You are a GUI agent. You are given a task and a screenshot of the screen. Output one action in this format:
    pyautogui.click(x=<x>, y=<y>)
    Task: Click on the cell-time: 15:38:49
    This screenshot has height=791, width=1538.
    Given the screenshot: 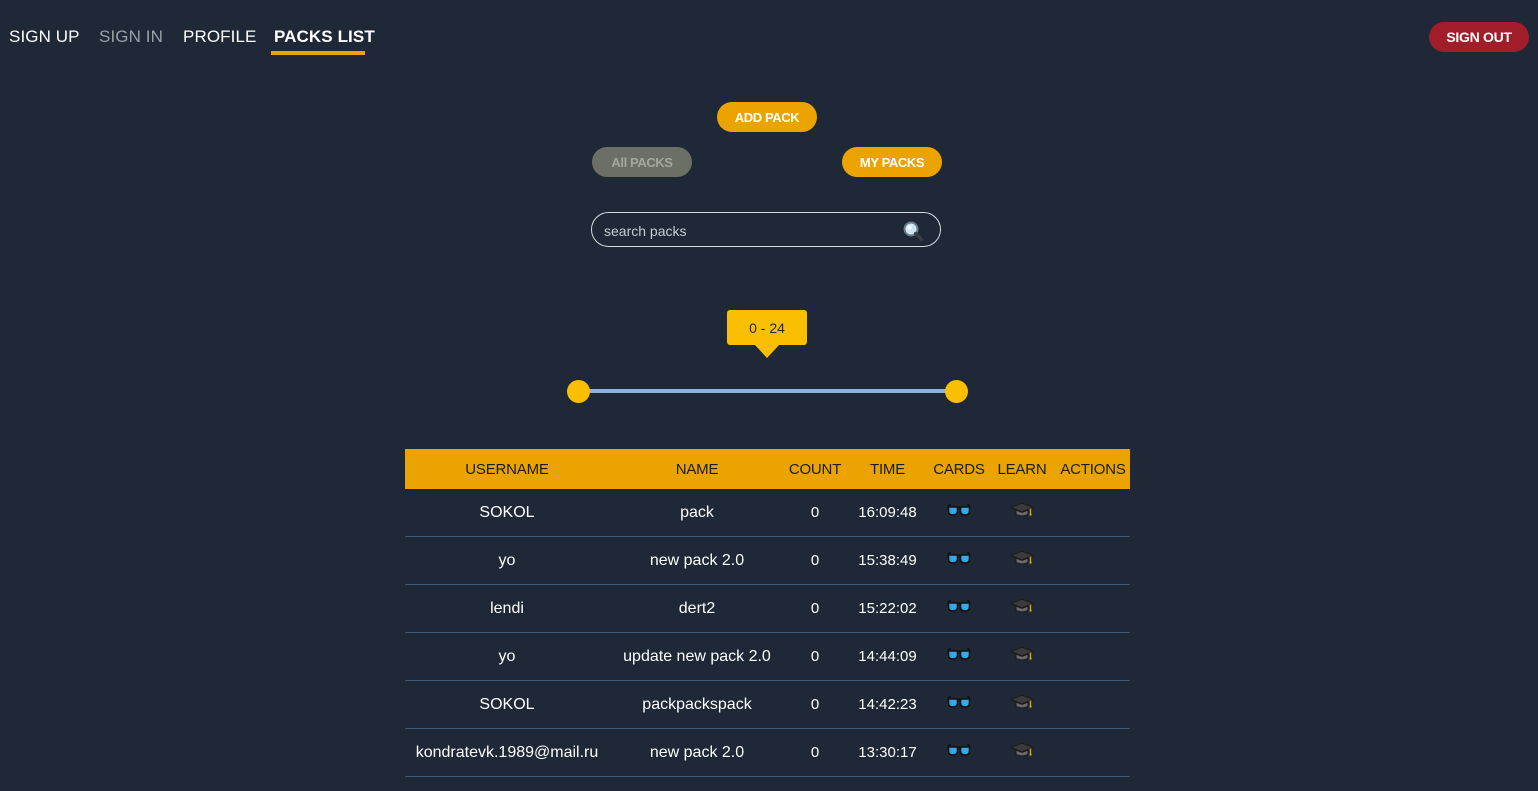 What is the action you would take?
    pyautogui.click(x=887, y=560)
    